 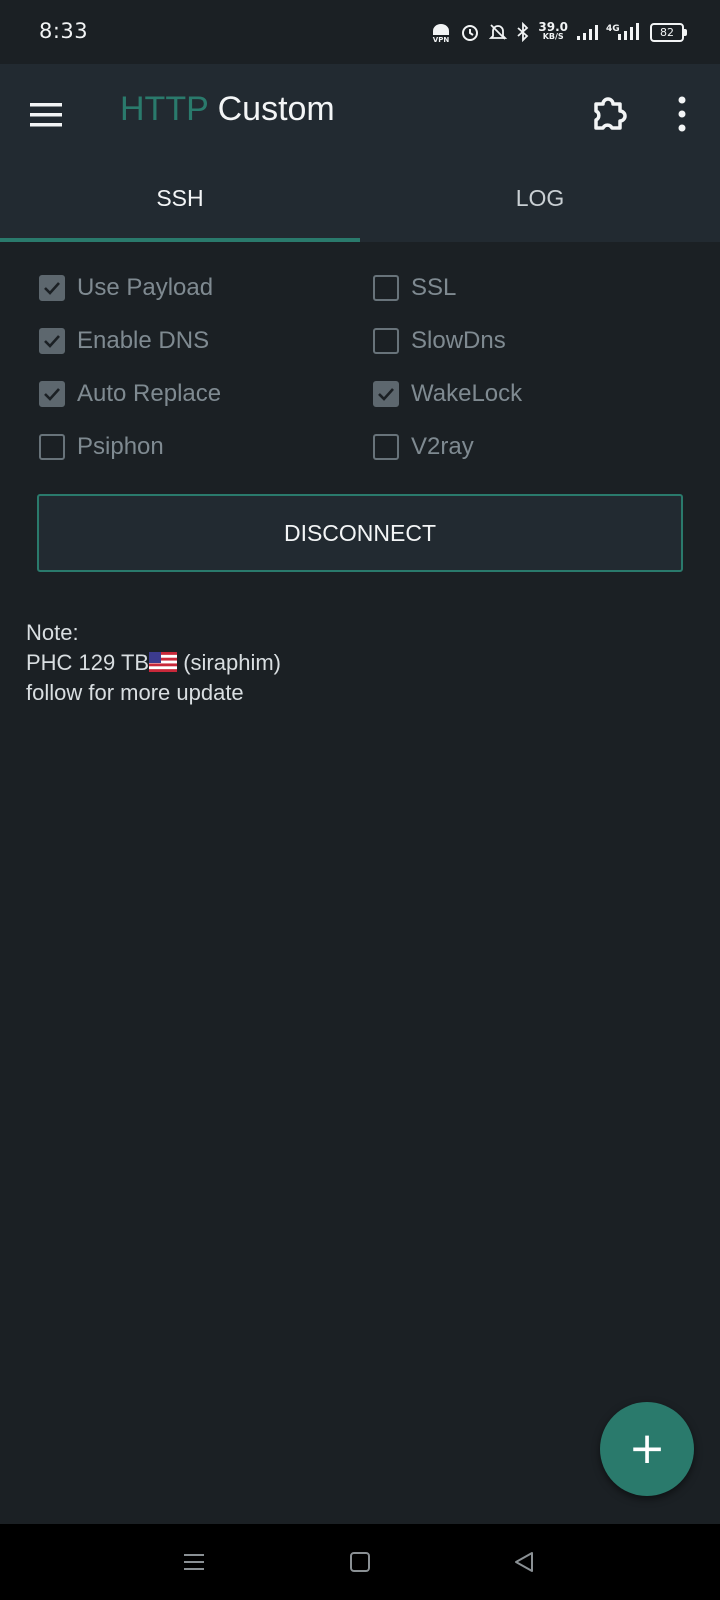 I want to click on option-label: WakeLock, so click(x=467, y=393).